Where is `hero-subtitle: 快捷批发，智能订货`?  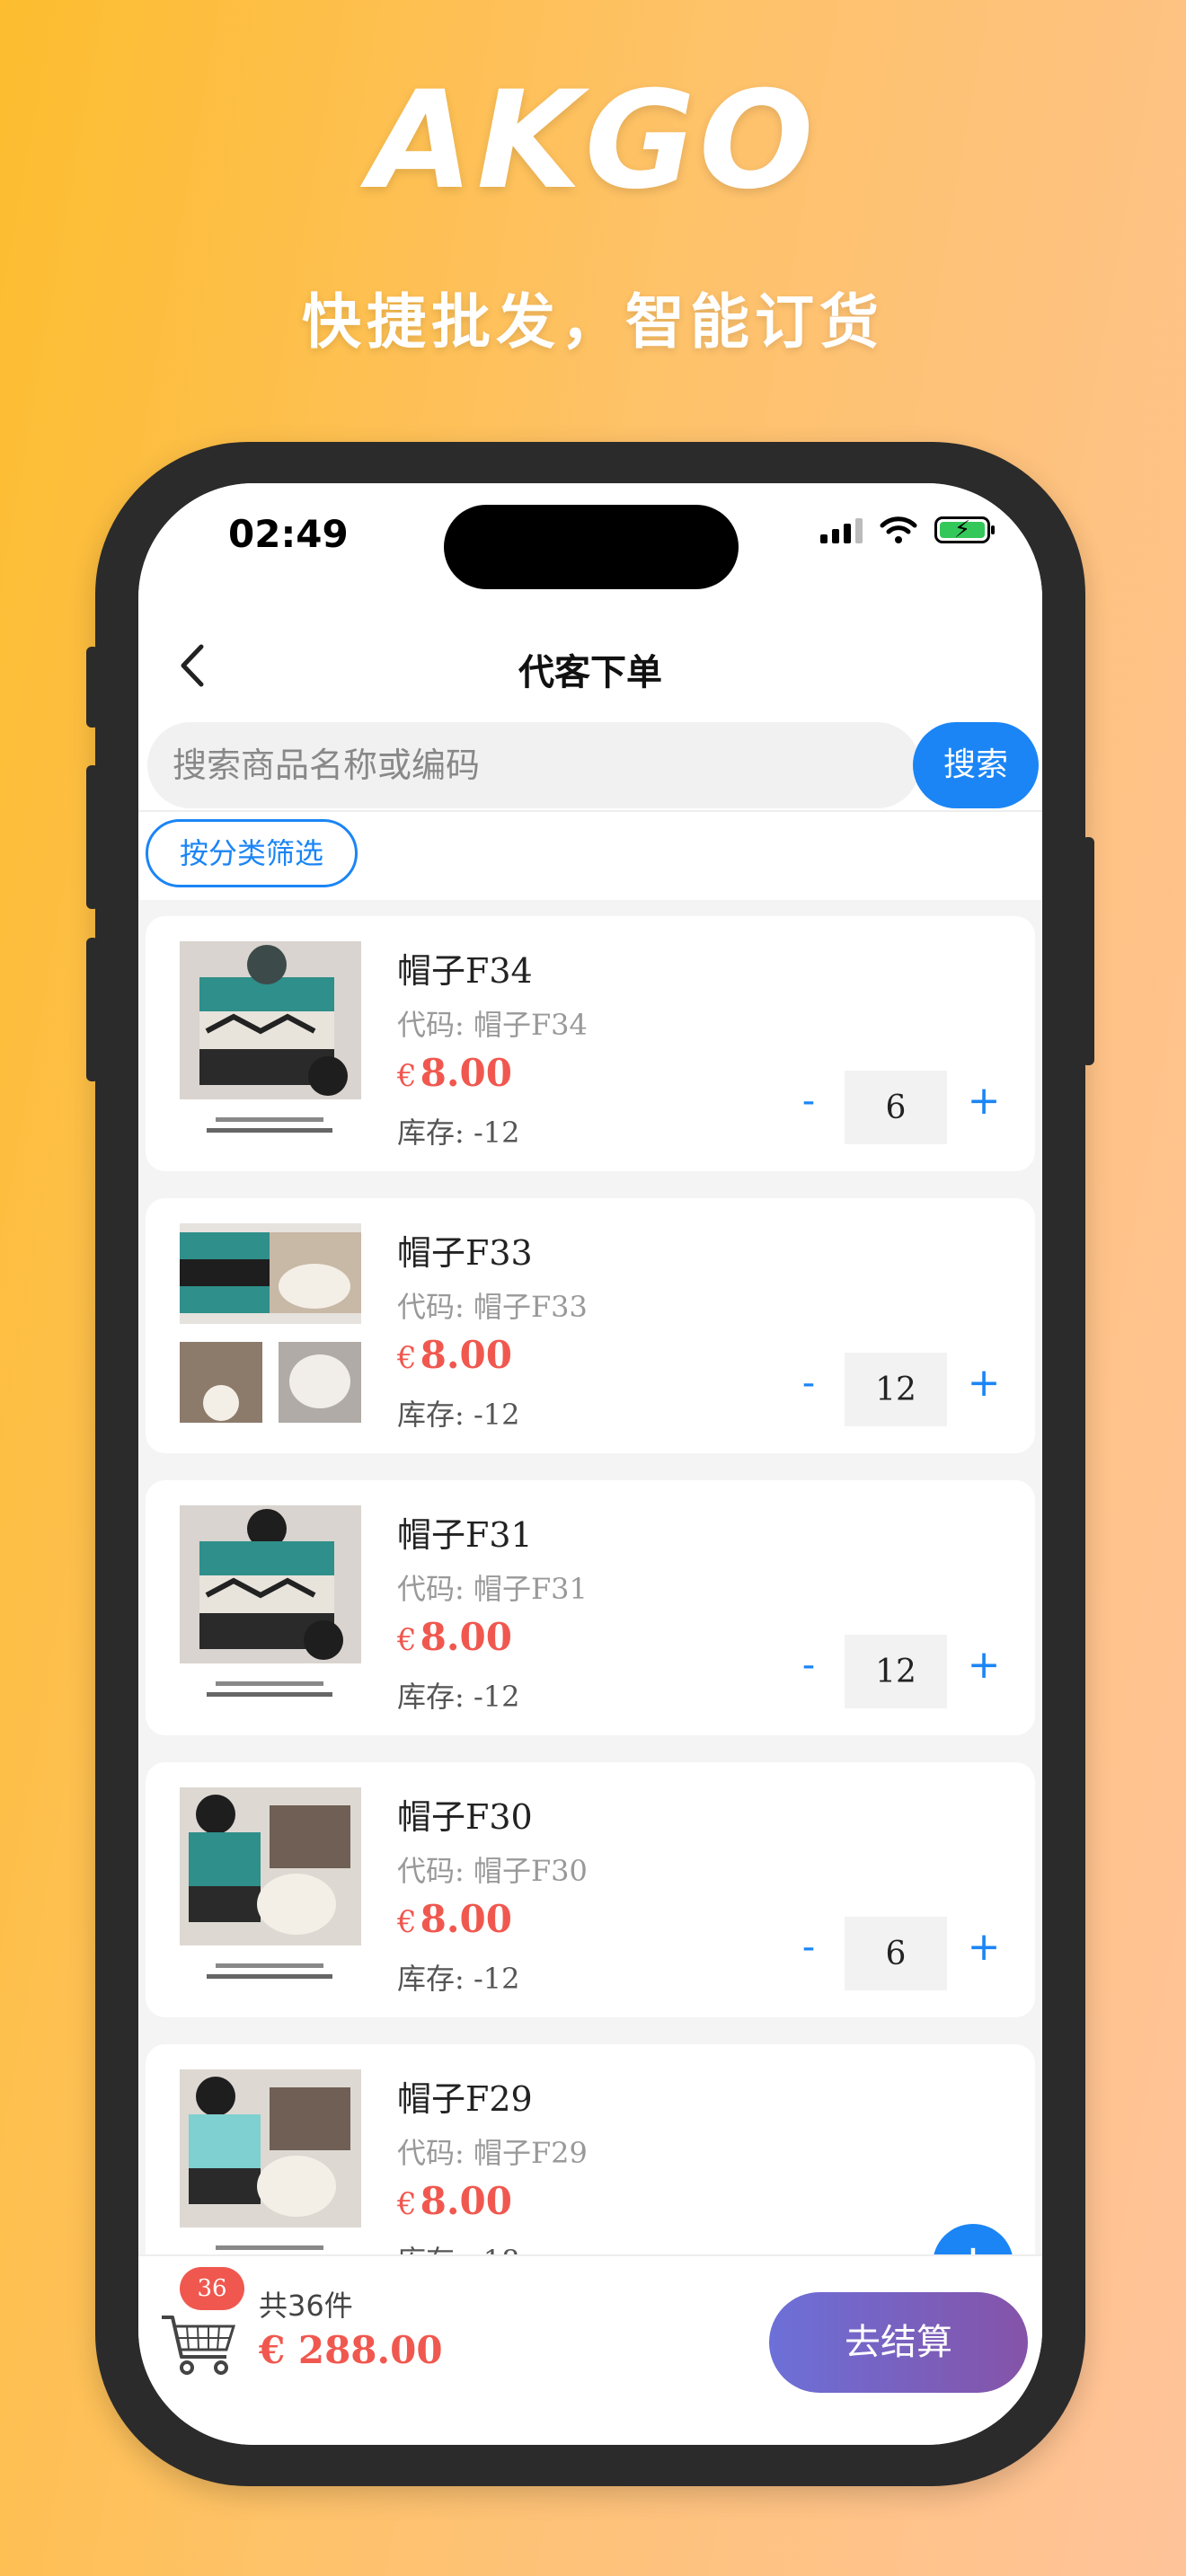 hero-subtitle: 快捷批发，智能订货 is located at coordinates (593, 322).